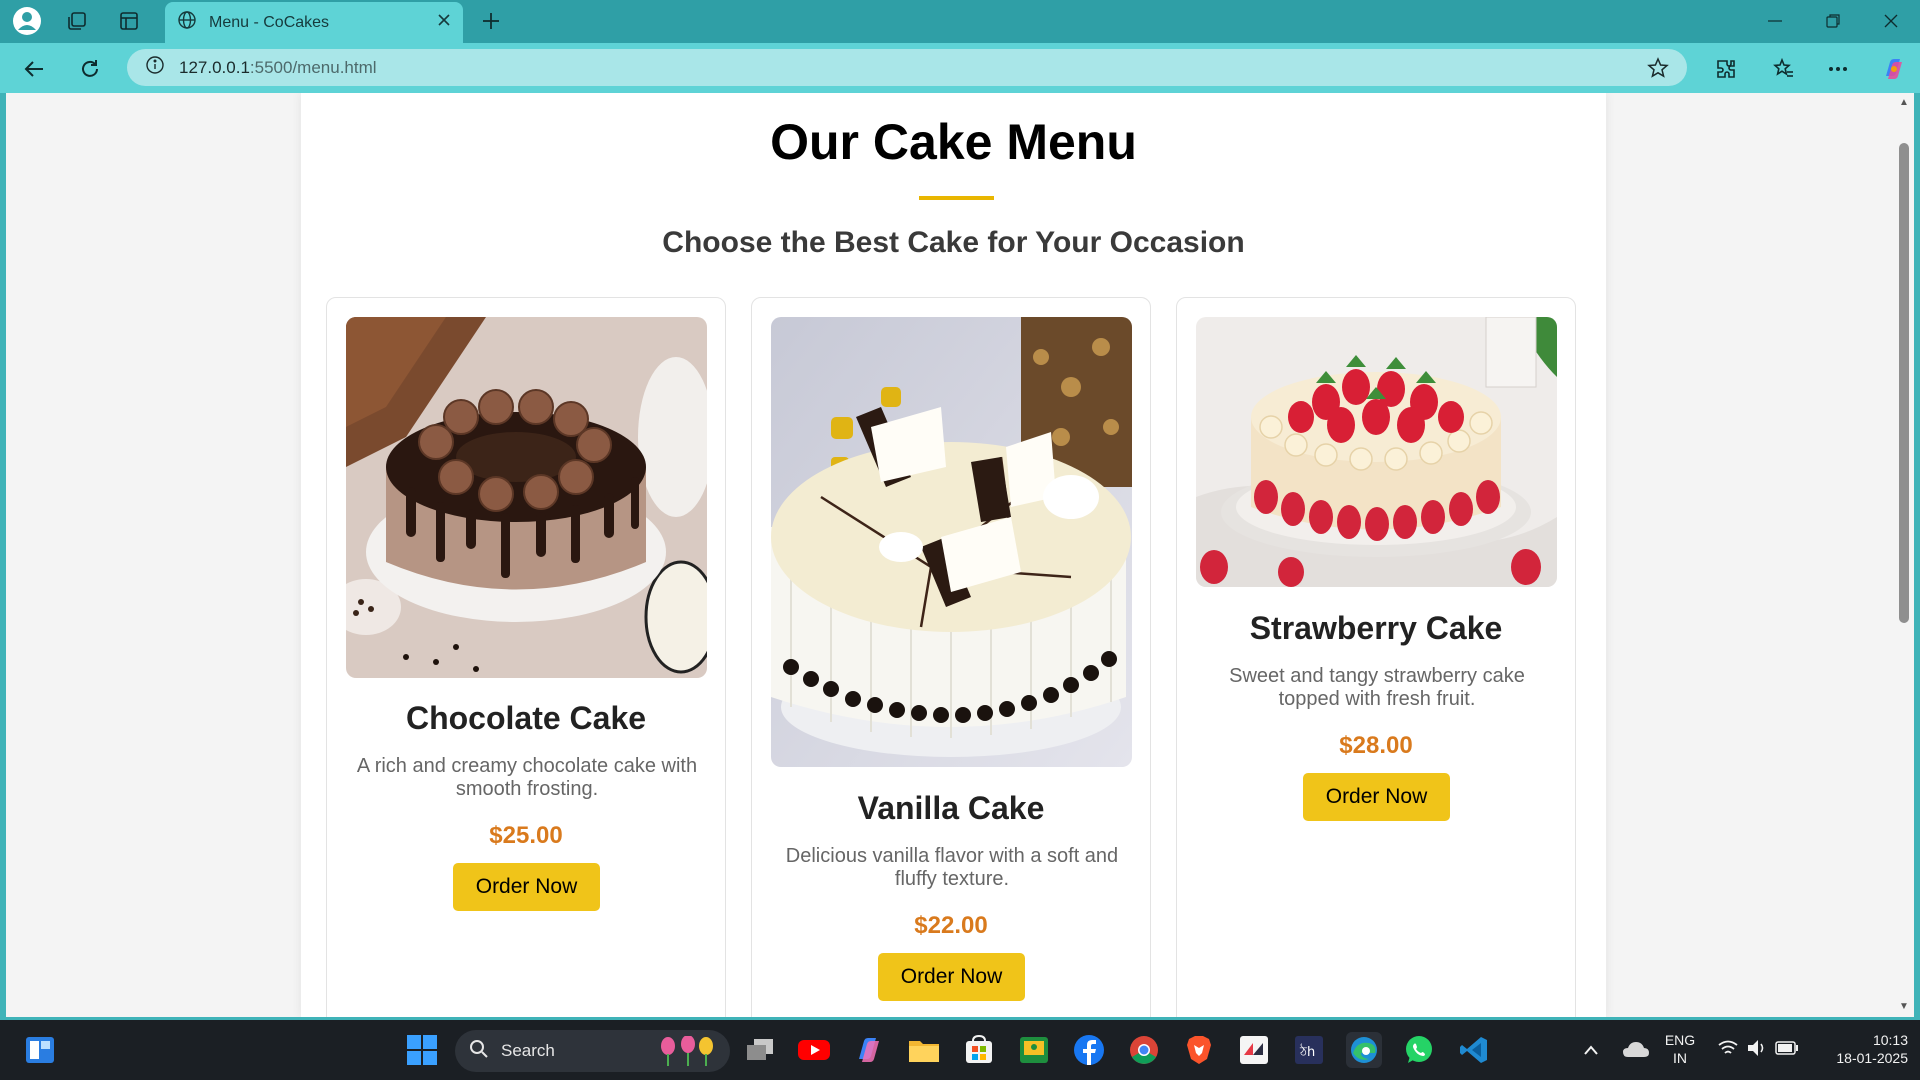 The height and width of the screenshot is (1080, 1920). What do you see at coordinates (907, 67) in the screenshot?
I see `address-bar: 127.0.0.1:5500/menu.html` at bounding box center [907, 67].